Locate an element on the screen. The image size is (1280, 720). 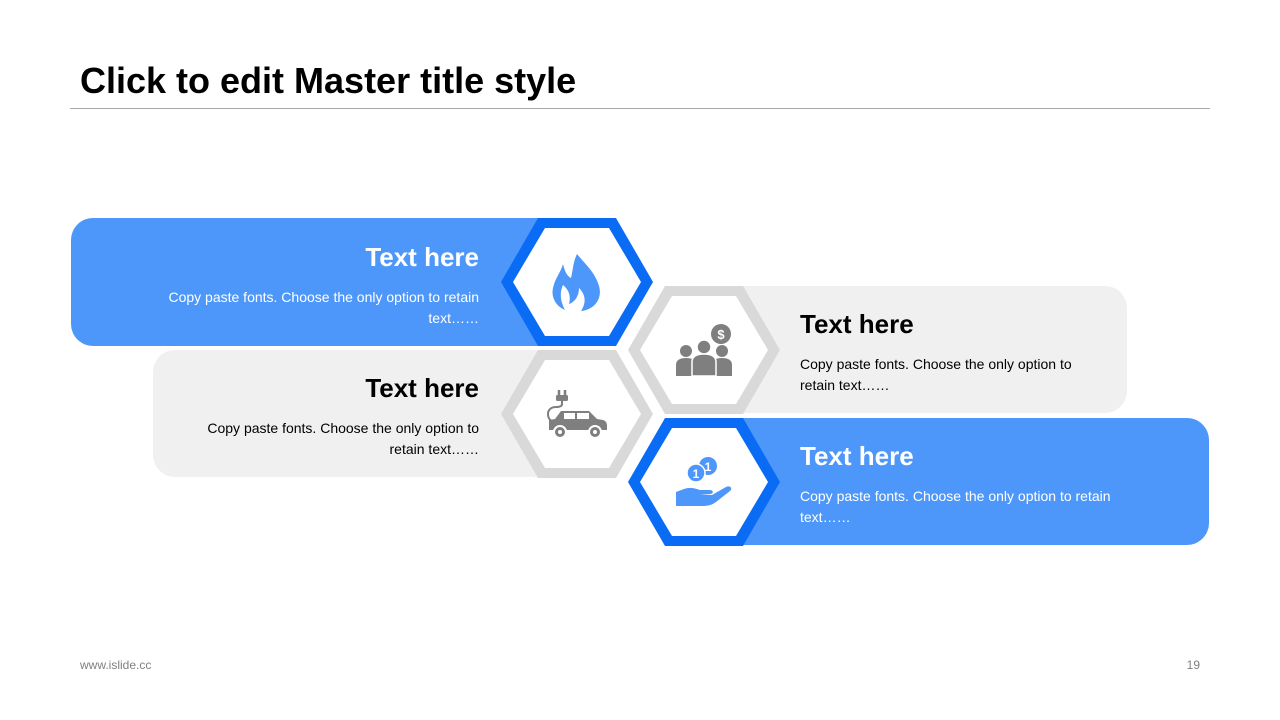
item-4-hexagon: 1 1 is located at coordinates (704, 482).